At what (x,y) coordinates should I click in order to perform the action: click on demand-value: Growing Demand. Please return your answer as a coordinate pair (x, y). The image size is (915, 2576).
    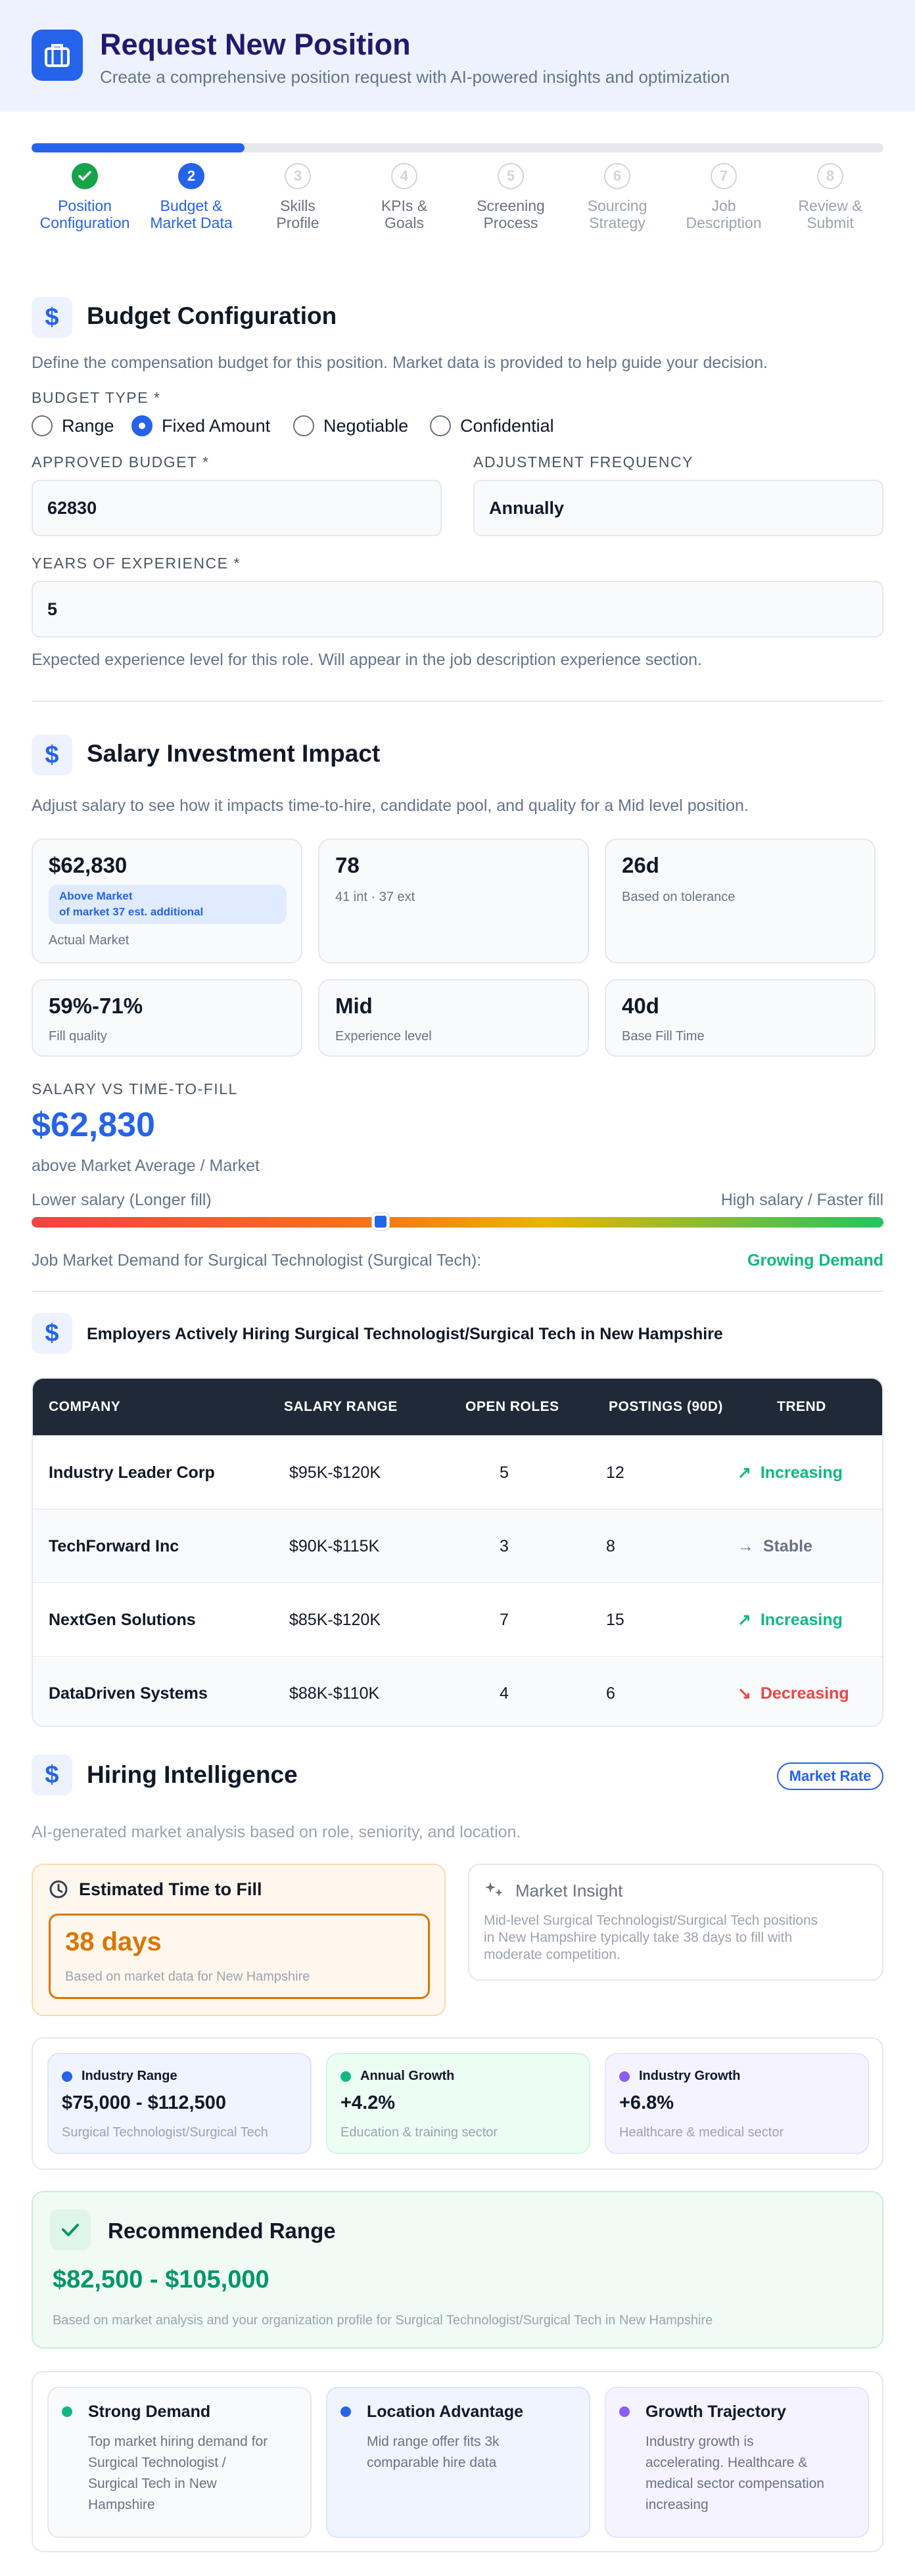
    Looking at the image, I should click on (815, 1260).